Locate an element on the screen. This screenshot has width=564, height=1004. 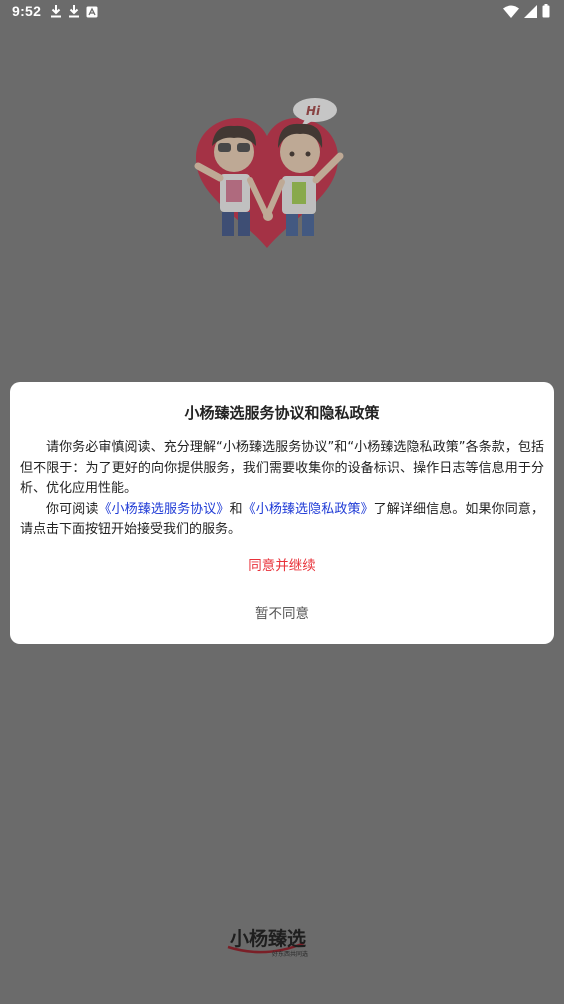
system-icons is located at coordinates (526, 11).